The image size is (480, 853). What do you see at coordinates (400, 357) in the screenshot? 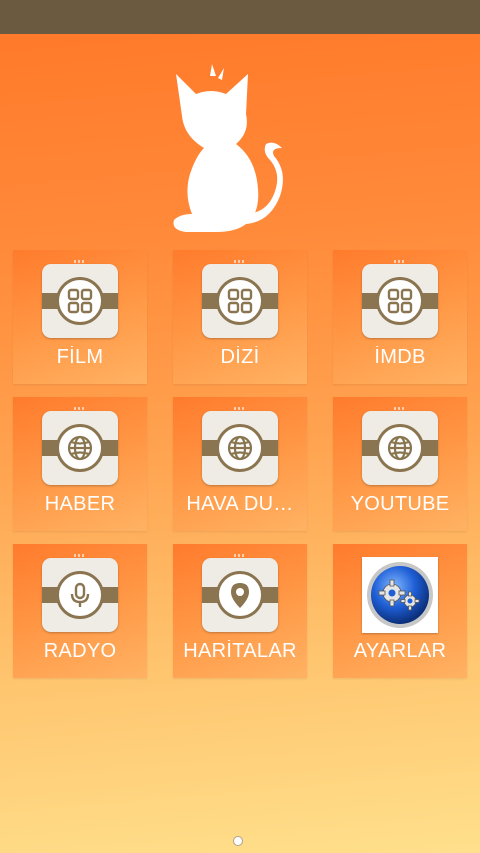
I see `app-label: İMDB` at bounding box center [400, 357].